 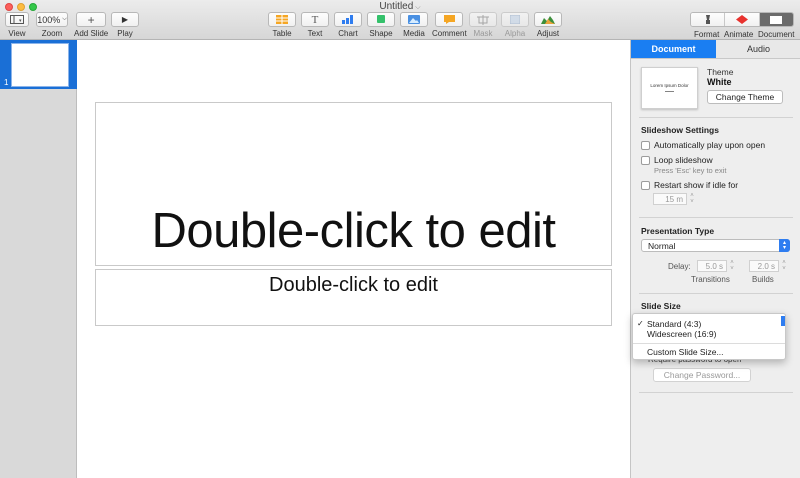 What do you see at coordinates (681, 334) in the screenshot?
I see `menu-item-widescreen: Widescreen (16:9)` at bounding box center [681, 334].